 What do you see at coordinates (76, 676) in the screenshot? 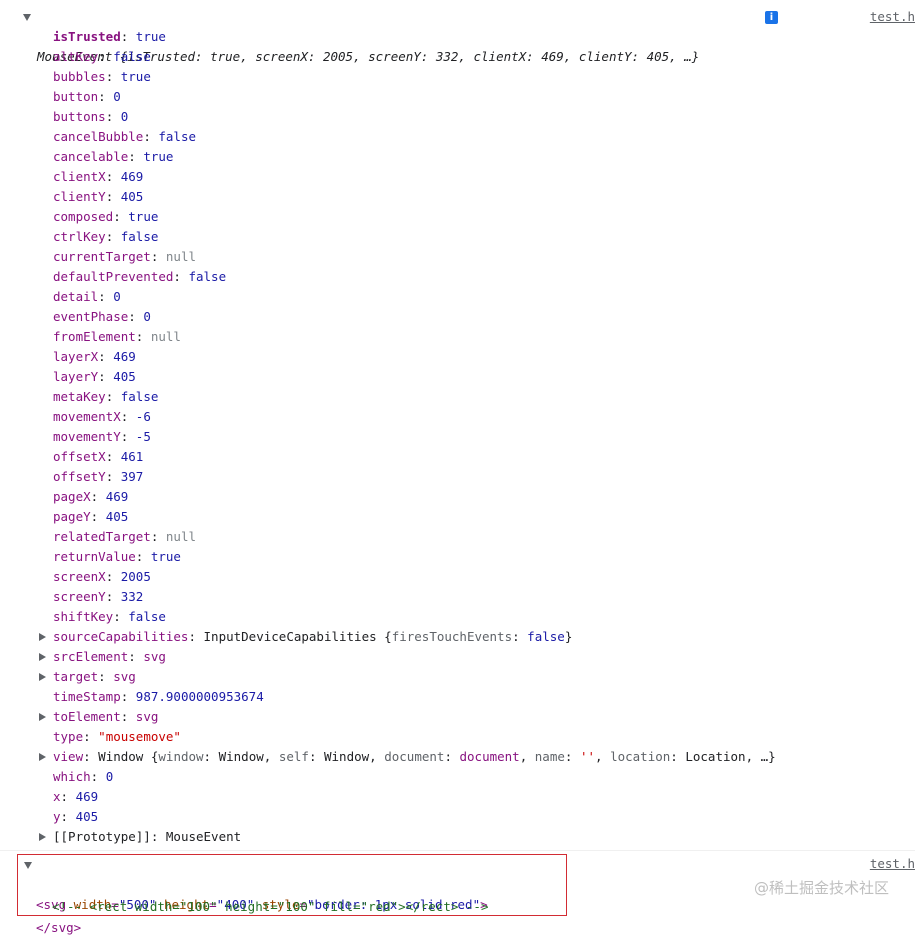
I see `property-key: target` at bounding box center [76, 676].